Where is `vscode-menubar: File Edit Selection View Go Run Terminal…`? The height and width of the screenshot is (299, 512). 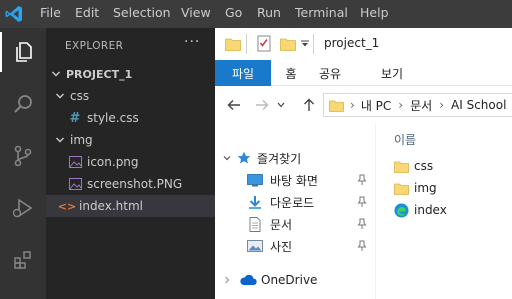 vscode-menubar: File Edit Selection View Go Run Terminal… is located at coordinates (256, 14).